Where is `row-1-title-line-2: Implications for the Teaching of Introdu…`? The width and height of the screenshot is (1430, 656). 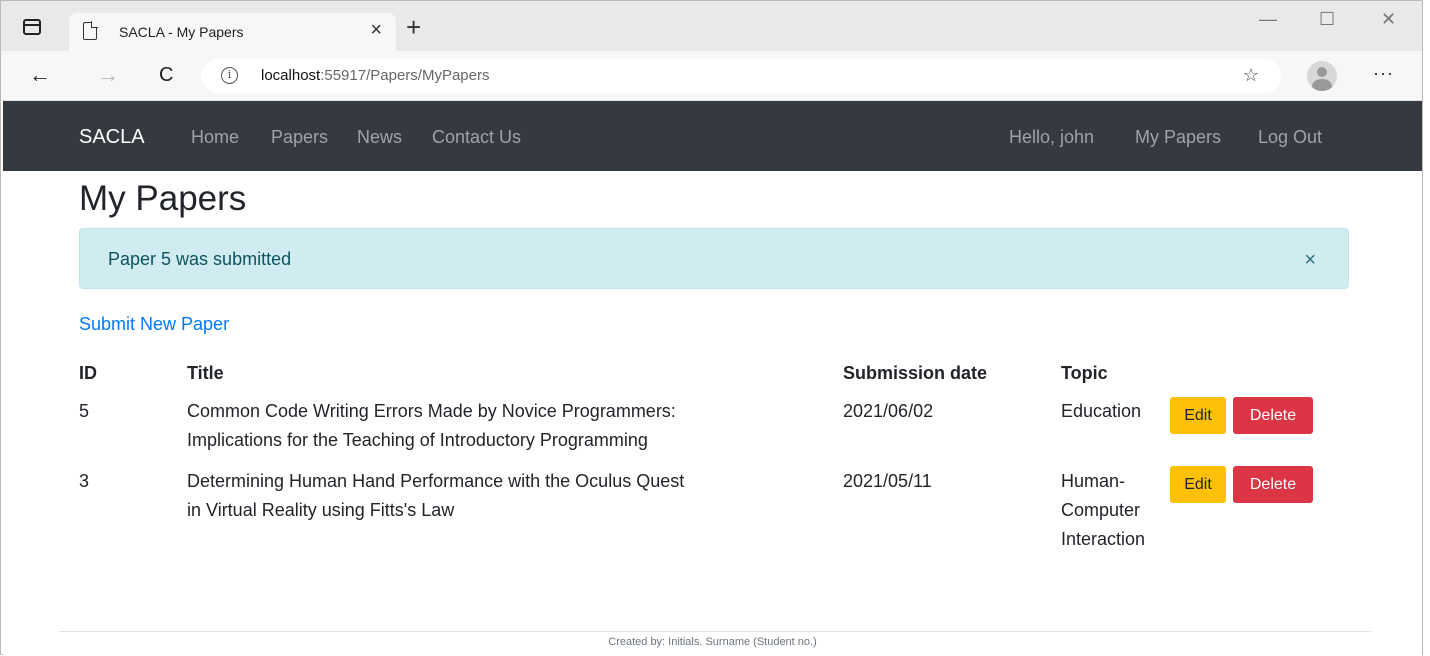
row-1-title-line-2: Implications for the Teaching of Introdu… is located at coordinates (417, 440).